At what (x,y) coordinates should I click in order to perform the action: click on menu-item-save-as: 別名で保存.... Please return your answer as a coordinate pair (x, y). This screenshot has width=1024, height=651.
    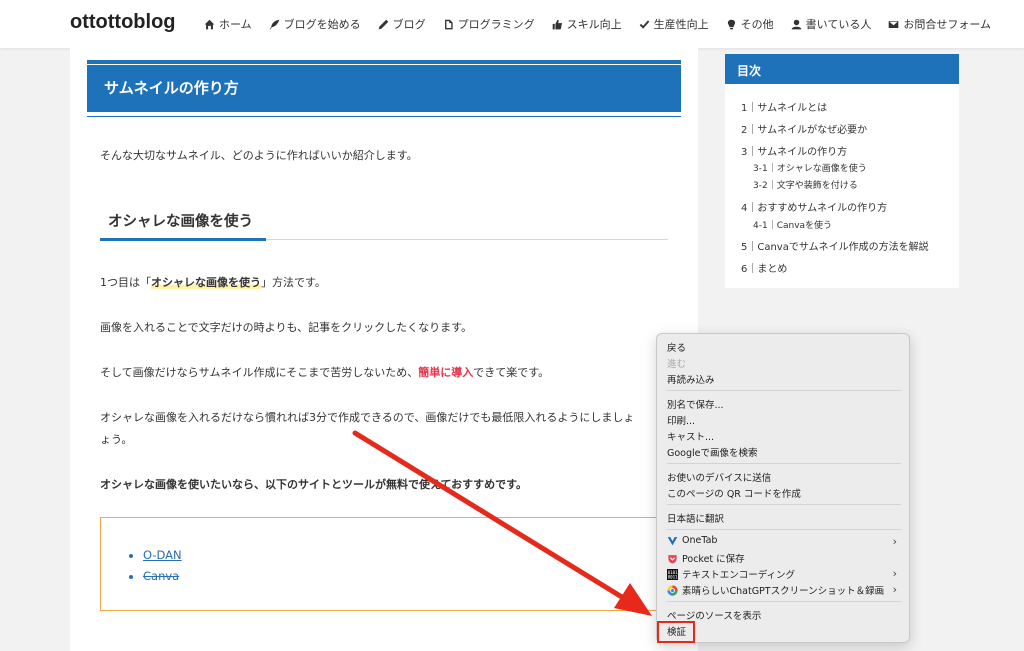
    Looking at the image, I should click on (695, 404).